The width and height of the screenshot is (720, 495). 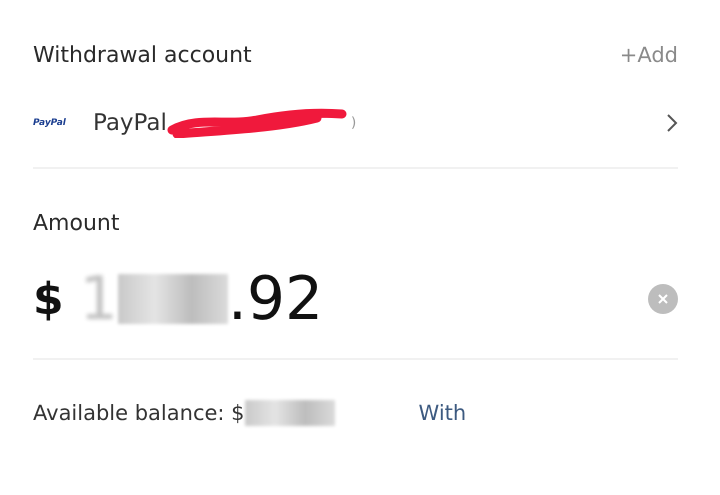 What do you see at coordinates (99, 299) in the screenshot?
I see `amount-digit: 1` at bounding box center [99, 299].